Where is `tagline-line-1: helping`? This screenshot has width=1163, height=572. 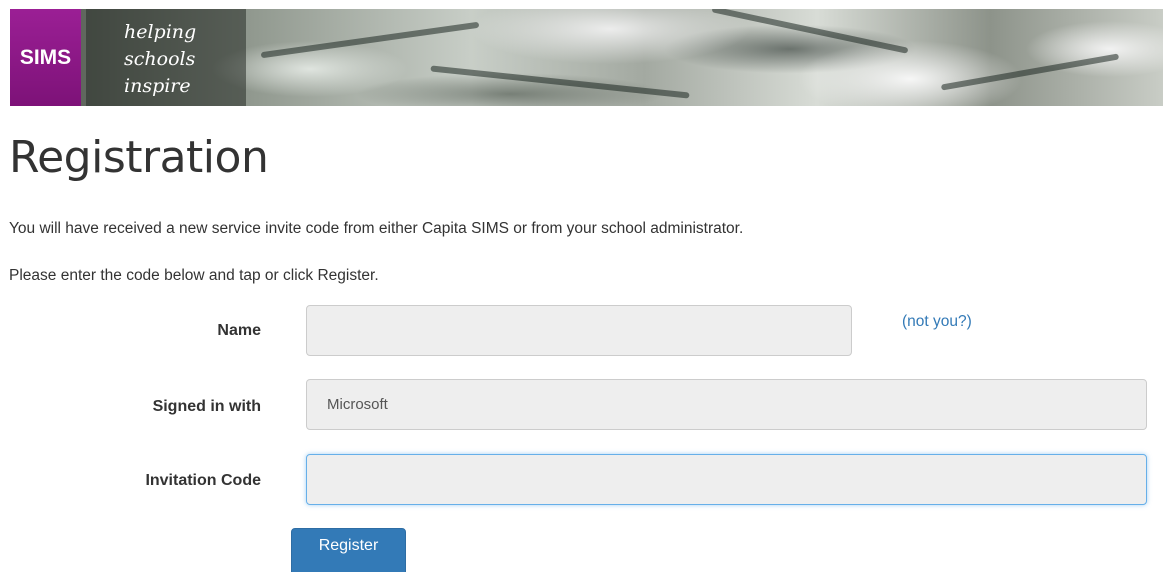
tagline-line-1: helping is located at coordinates (160, 32).